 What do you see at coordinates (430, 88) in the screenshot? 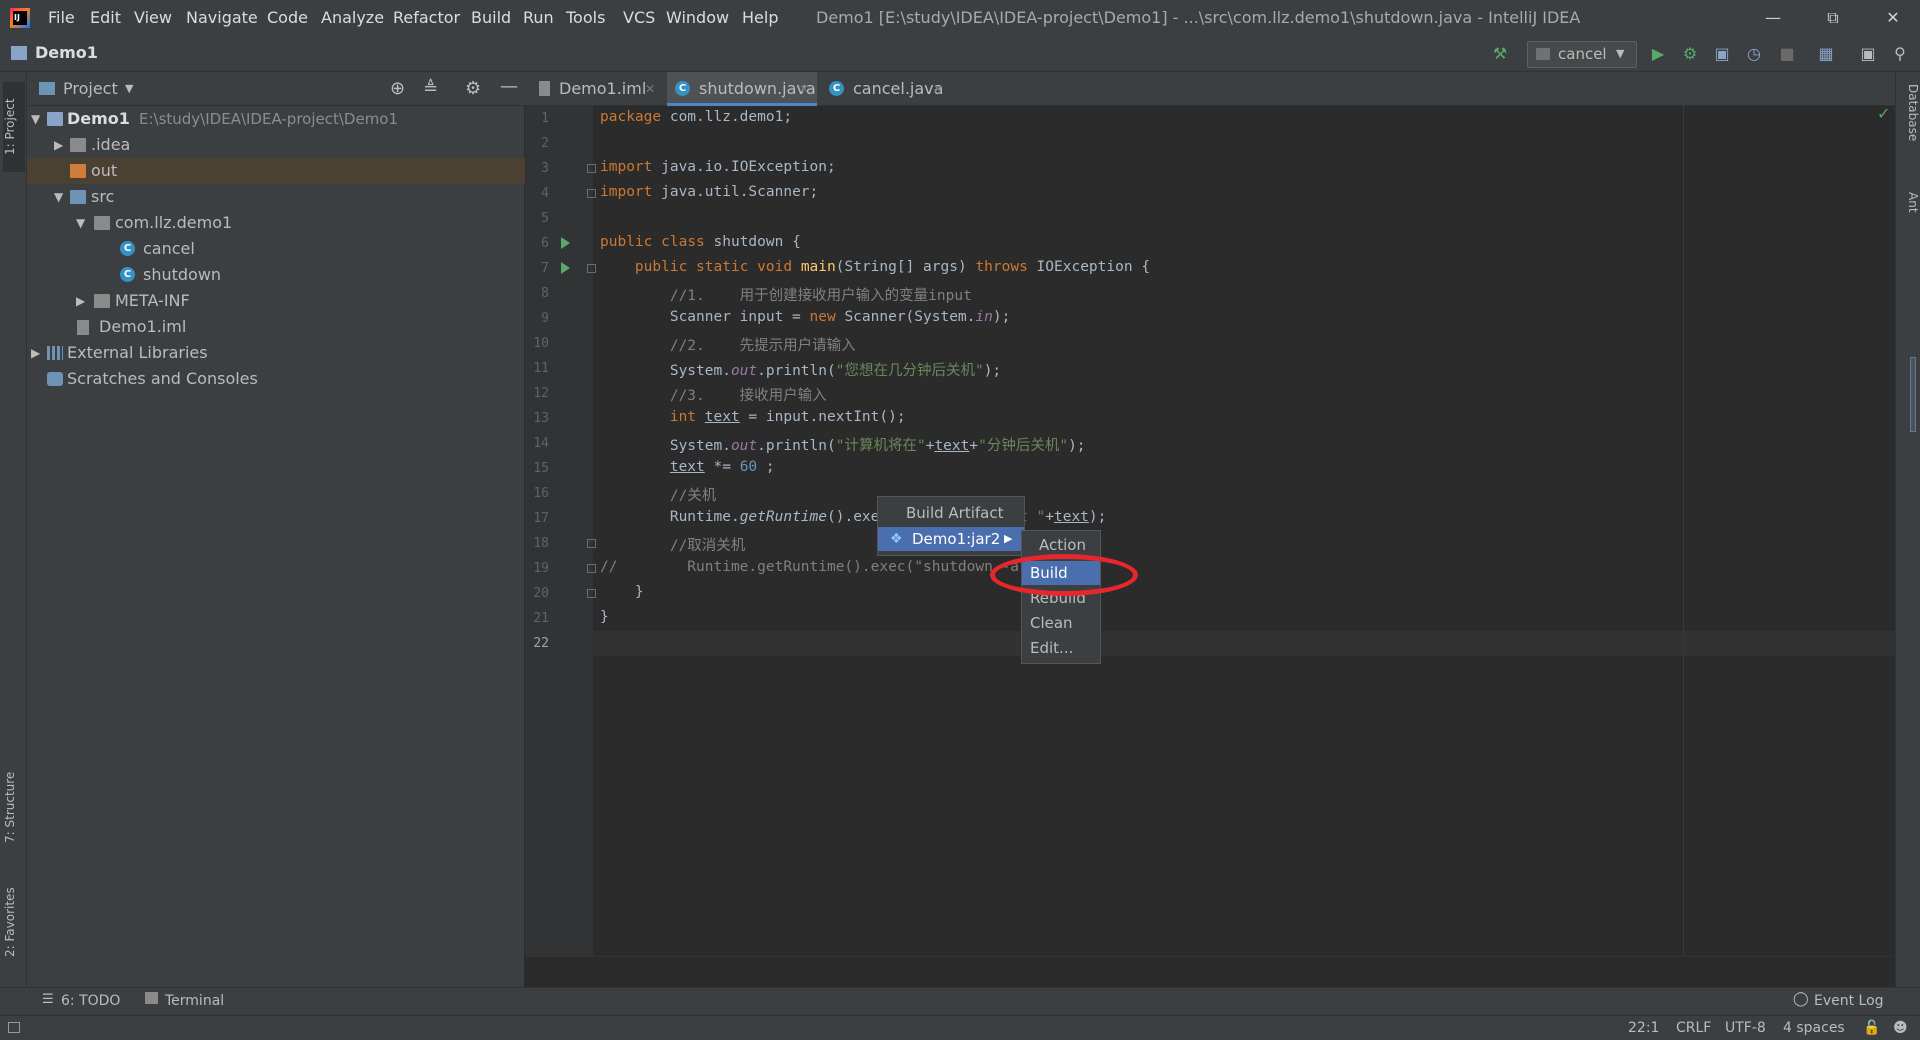
I see `collapse-all-icon: ≜` at bounding box center [430, 88].